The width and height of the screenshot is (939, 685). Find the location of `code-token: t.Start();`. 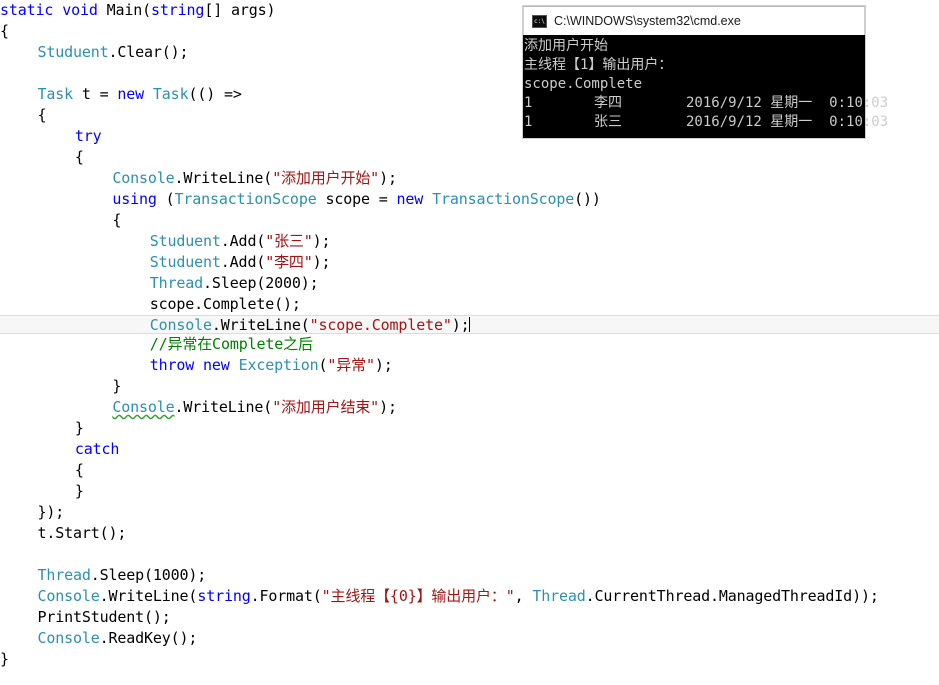

code-token: t.Start(); is located at coordinates (82, 533).